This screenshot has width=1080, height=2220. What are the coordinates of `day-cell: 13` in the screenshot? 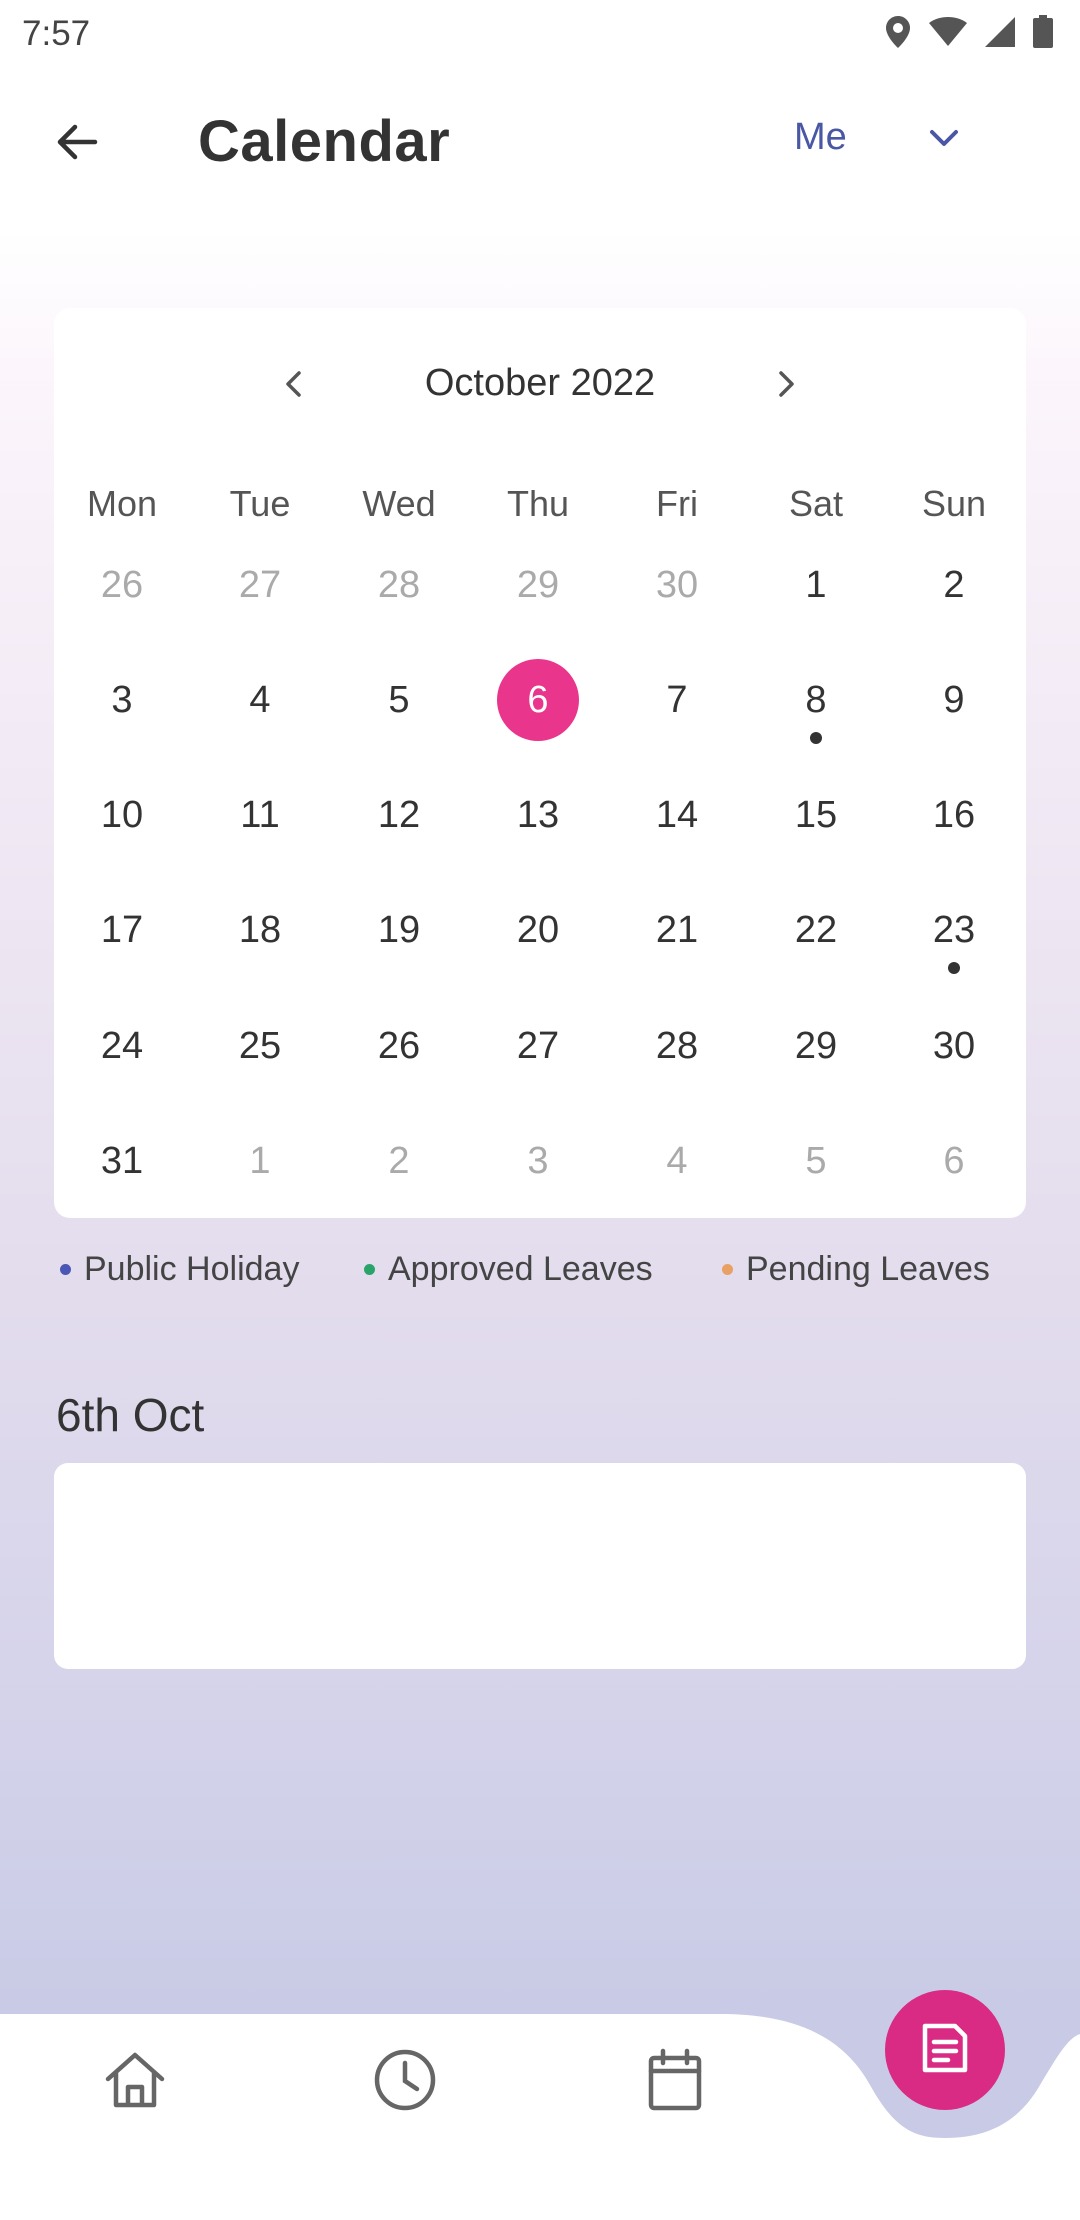 It's located at (538, 815).